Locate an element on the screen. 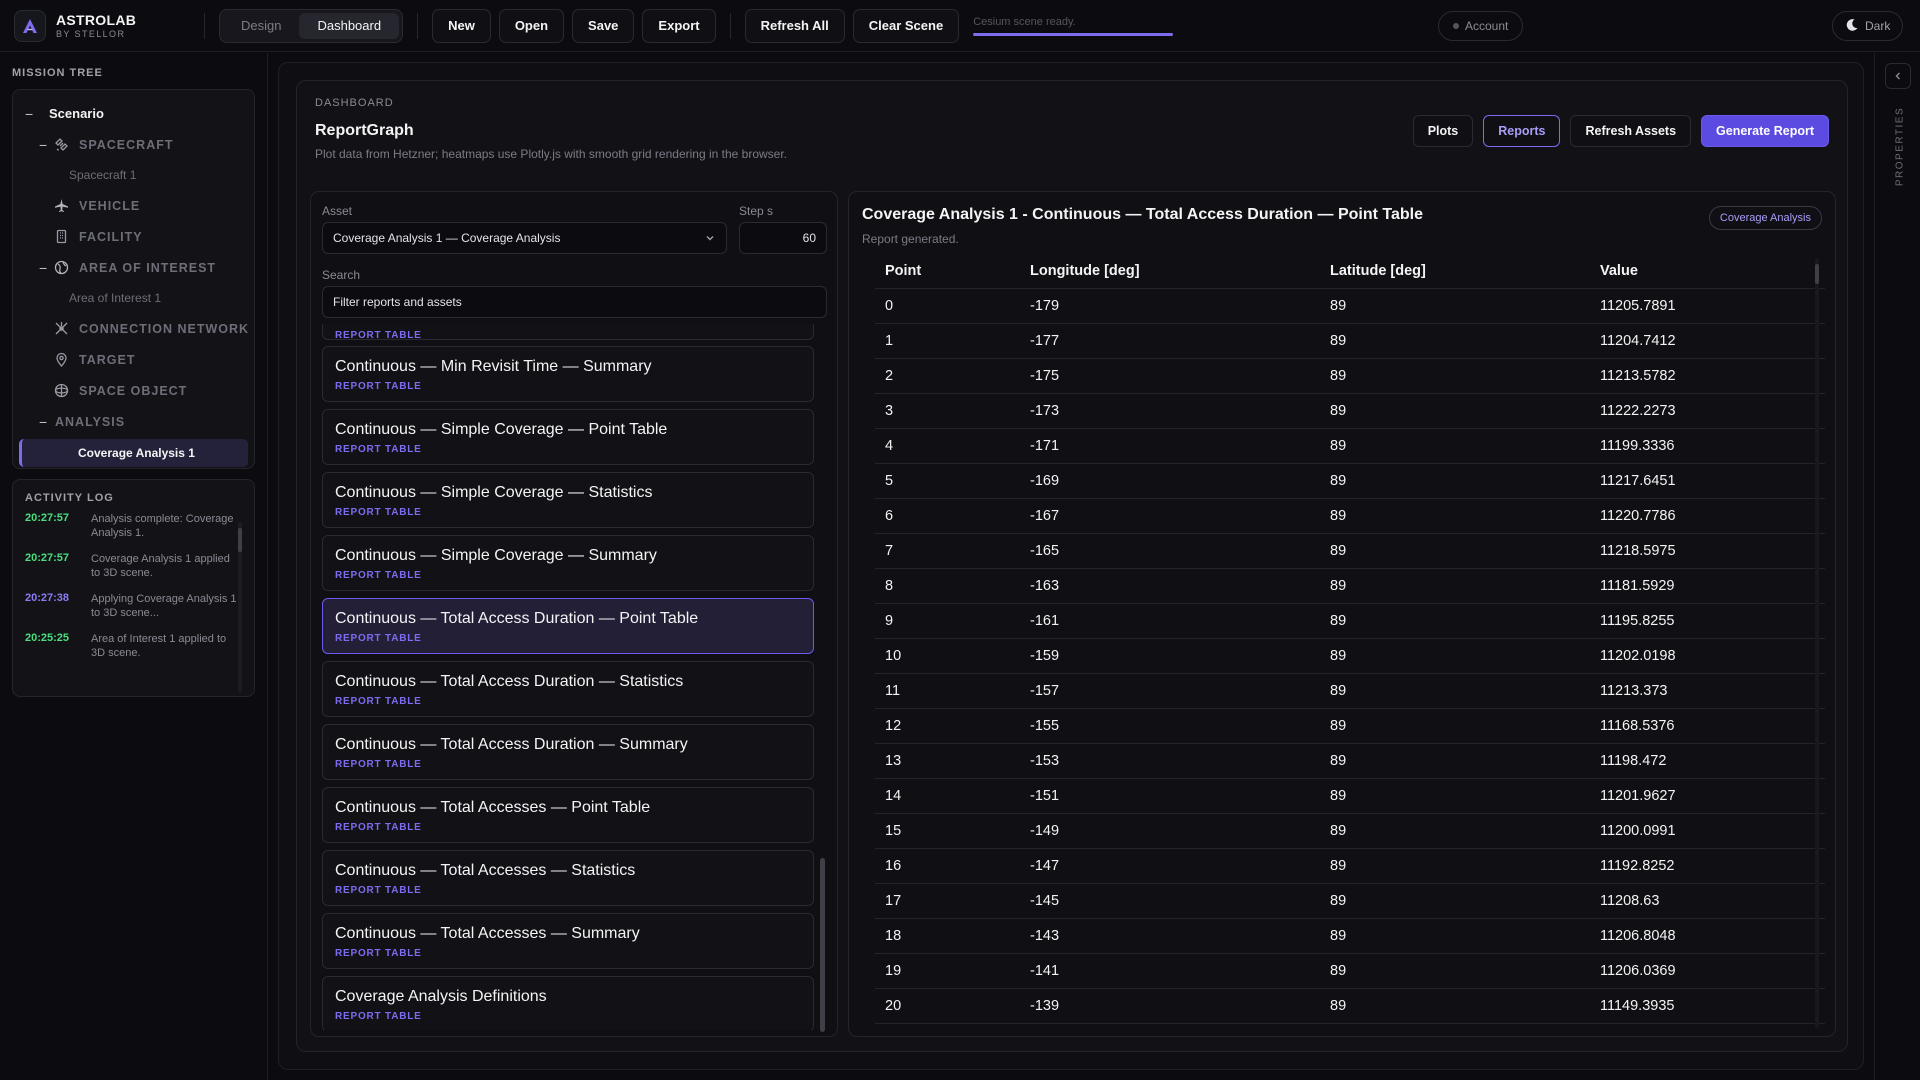 The width and height of the screenshot is (1920, 1080). divider is located at coordinates (204, 25).